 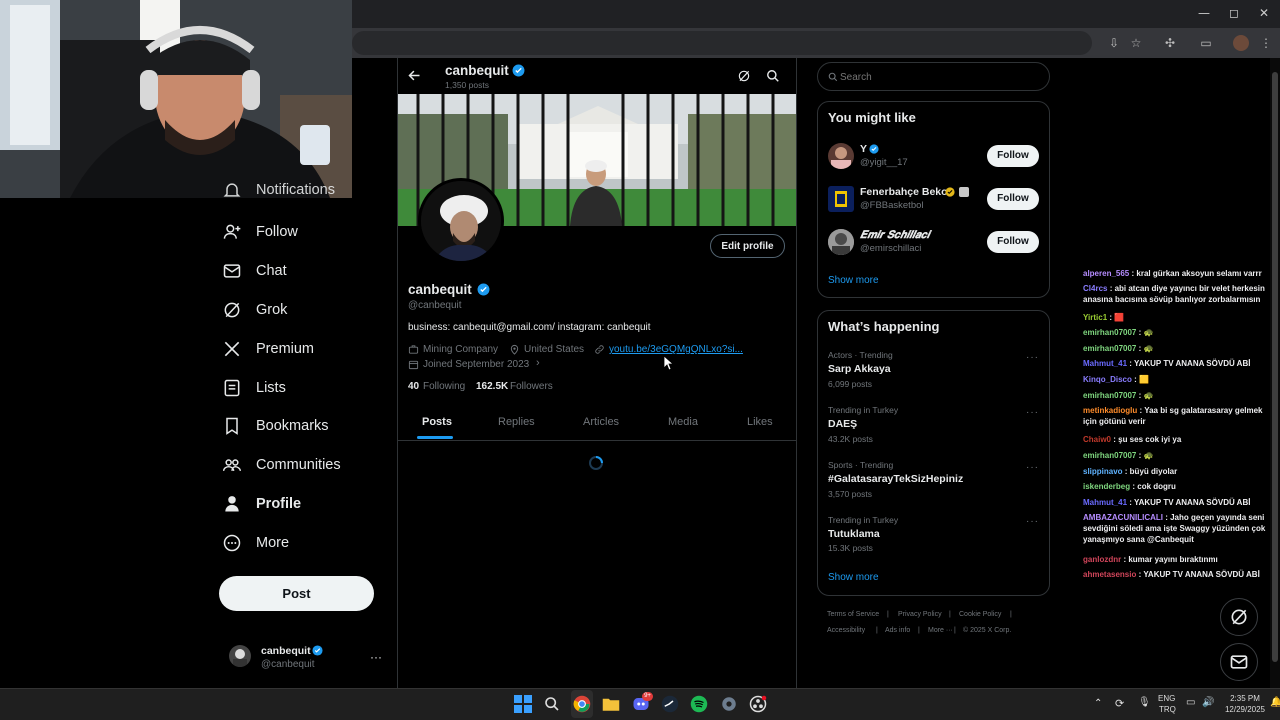 What do you see at coordinates (722, 43) in the screenshot?
I see `address-bar` at bounding box center [722, 43].